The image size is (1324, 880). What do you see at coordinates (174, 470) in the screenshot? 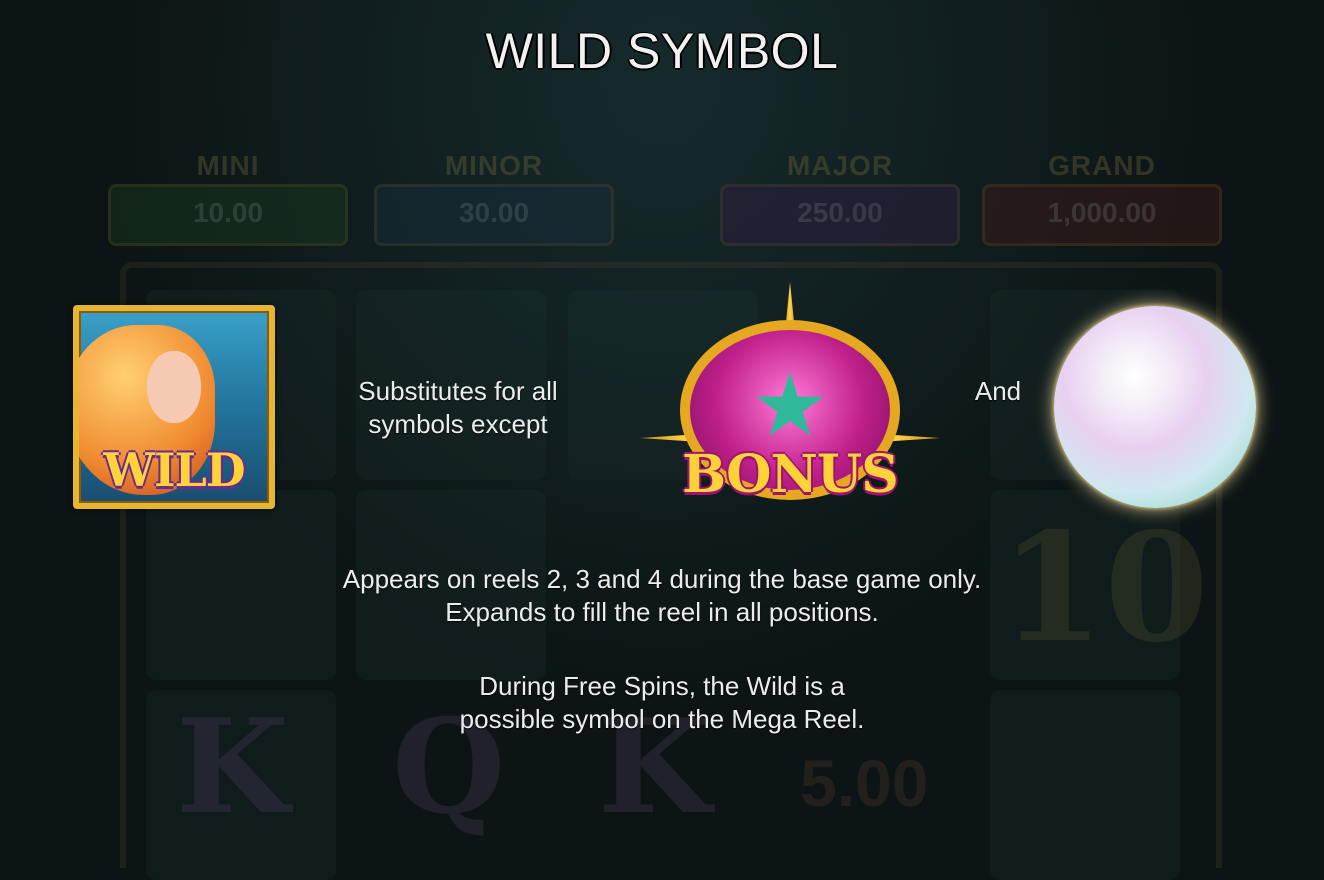
I see `wild-symbol-label: WILD` at bounding box center [174, 470].